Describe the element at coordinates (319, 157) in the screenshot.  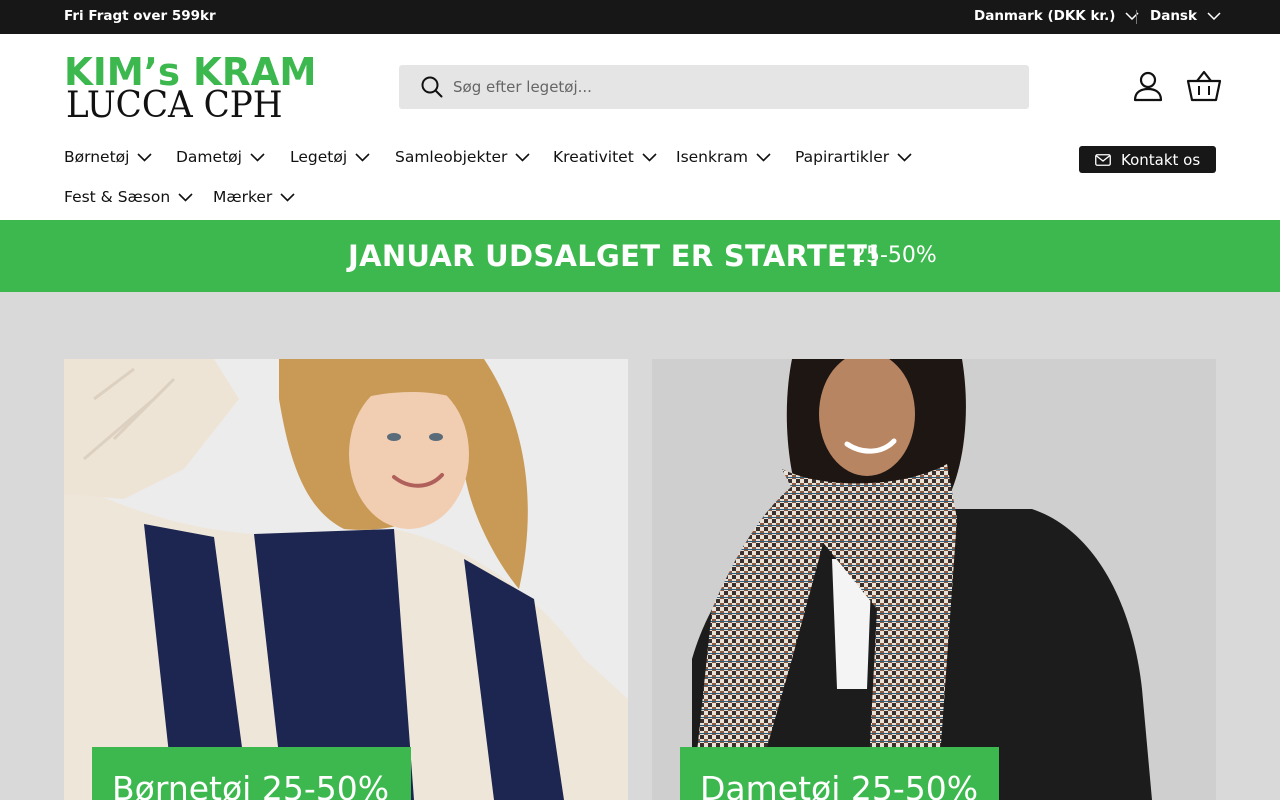
I see `nav-item-label: Legetøj` at that location.